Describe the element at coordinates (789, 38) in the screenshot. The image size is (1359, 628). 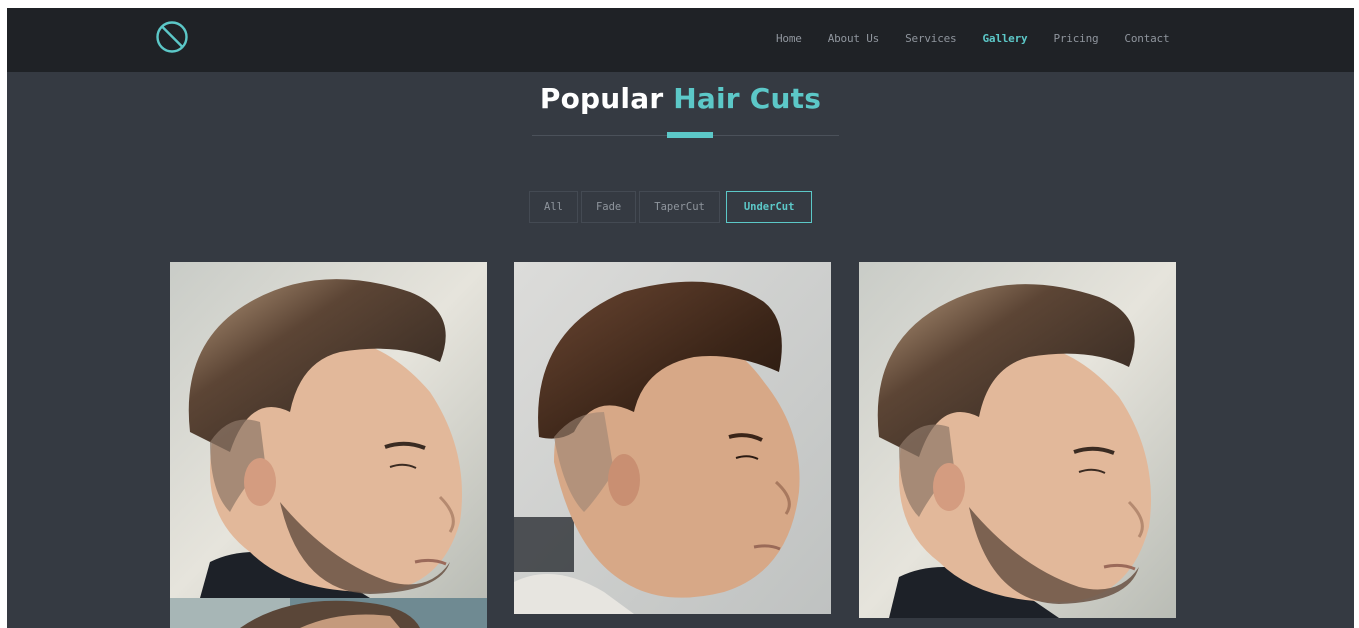
I see `nav-link-home: Home` at that location.